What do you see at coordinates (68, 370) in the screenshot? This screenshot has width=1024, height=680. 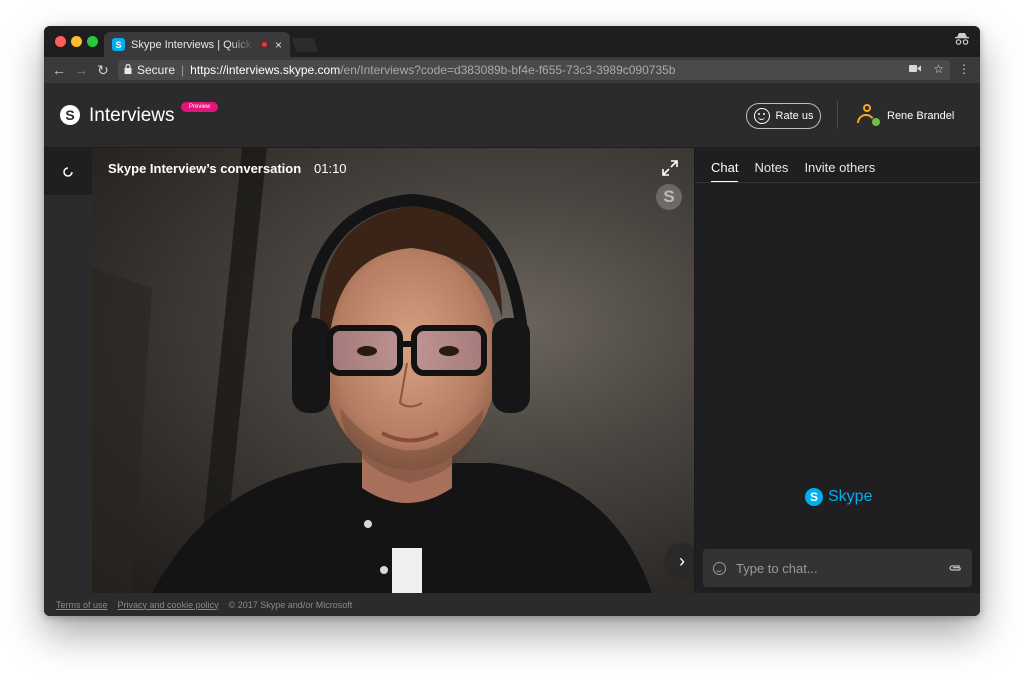 I see `left-rail` at bounding box center [68, 370].